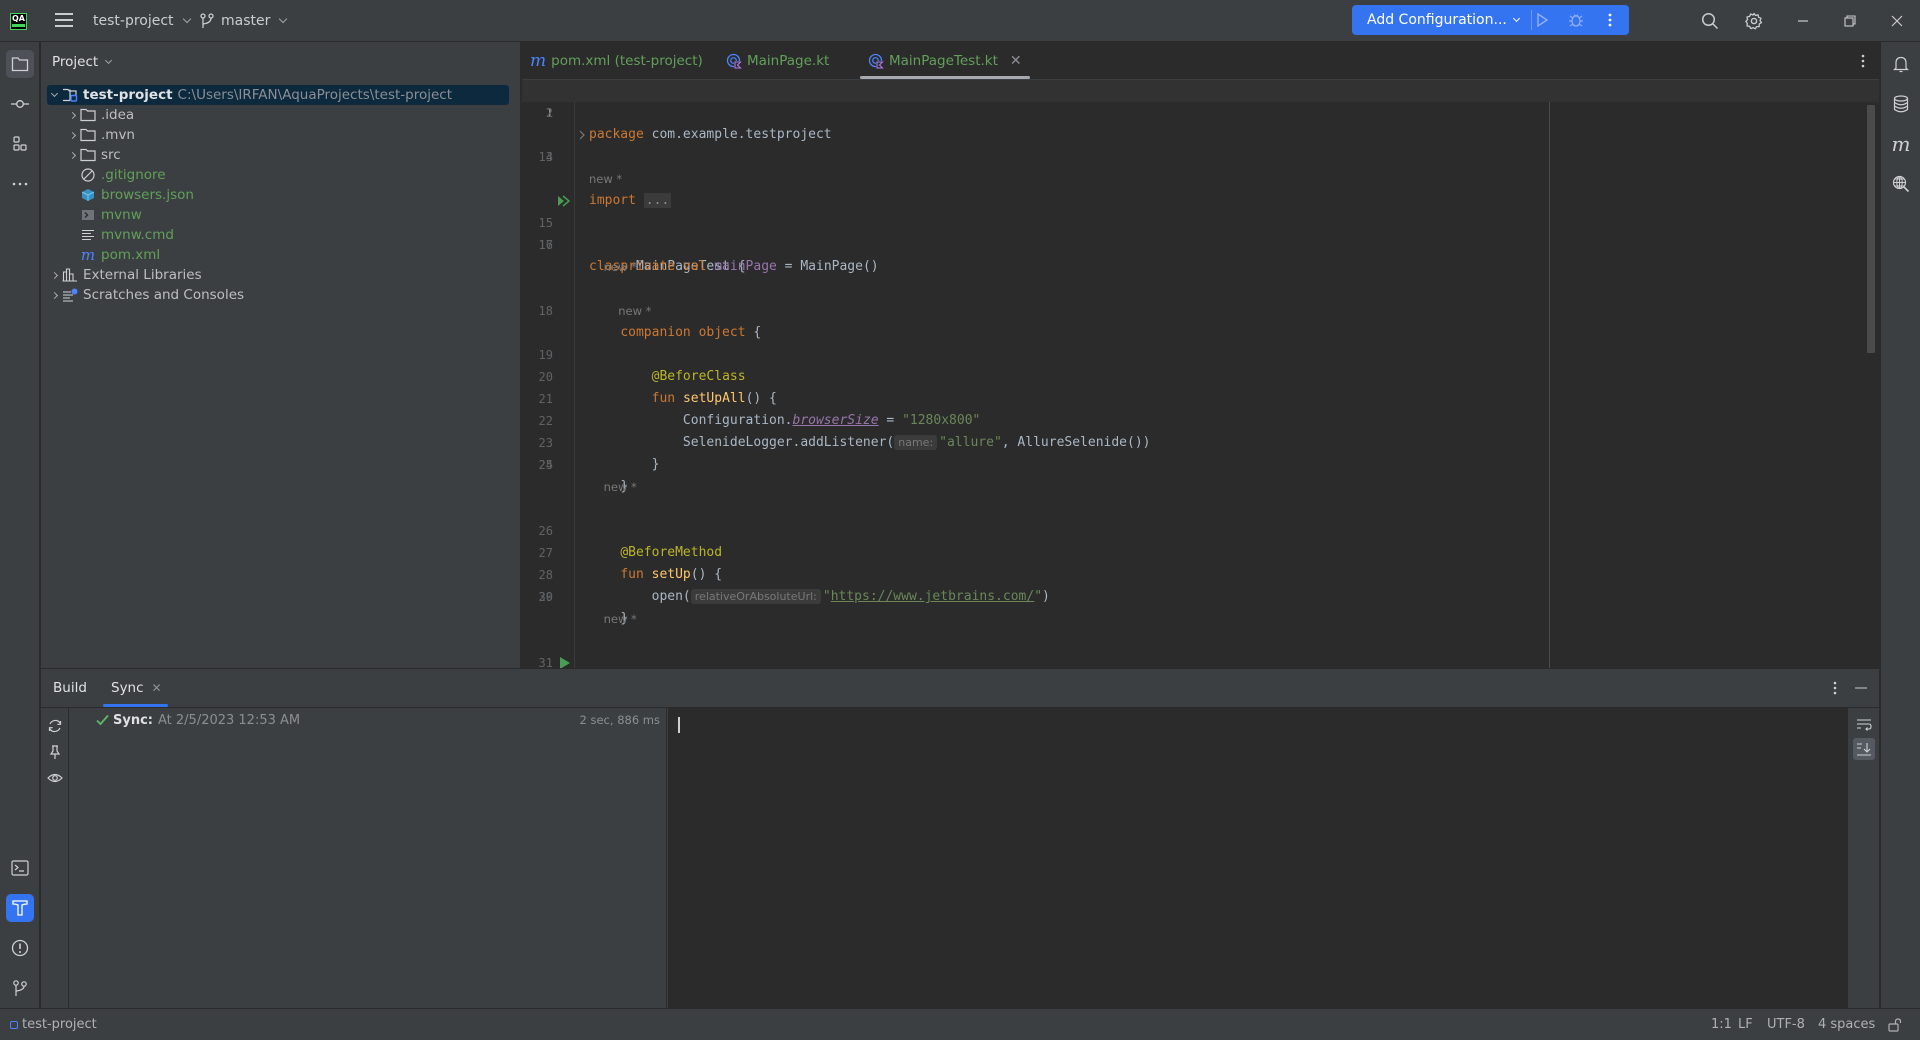 This screenshot has width=1920, height=1040. Describe the element at coordinates (278, 235) in the screenshot. I see `tree-item-file: mvnw.cmd` at that location.